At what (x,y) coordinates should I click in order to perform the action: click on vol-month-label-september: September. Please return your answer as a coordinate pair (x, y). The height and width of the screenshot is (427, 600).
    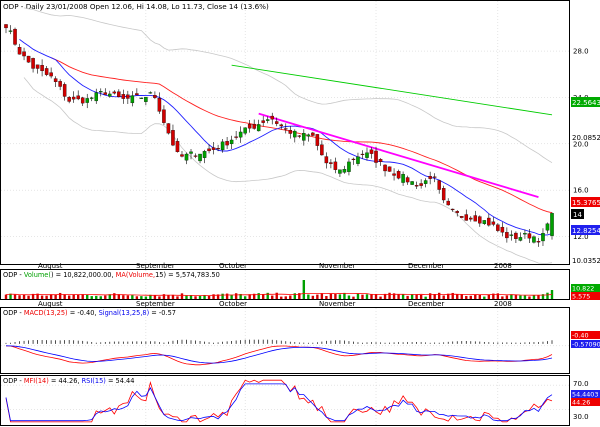
    Looking at the image, I should click on (155, 304).